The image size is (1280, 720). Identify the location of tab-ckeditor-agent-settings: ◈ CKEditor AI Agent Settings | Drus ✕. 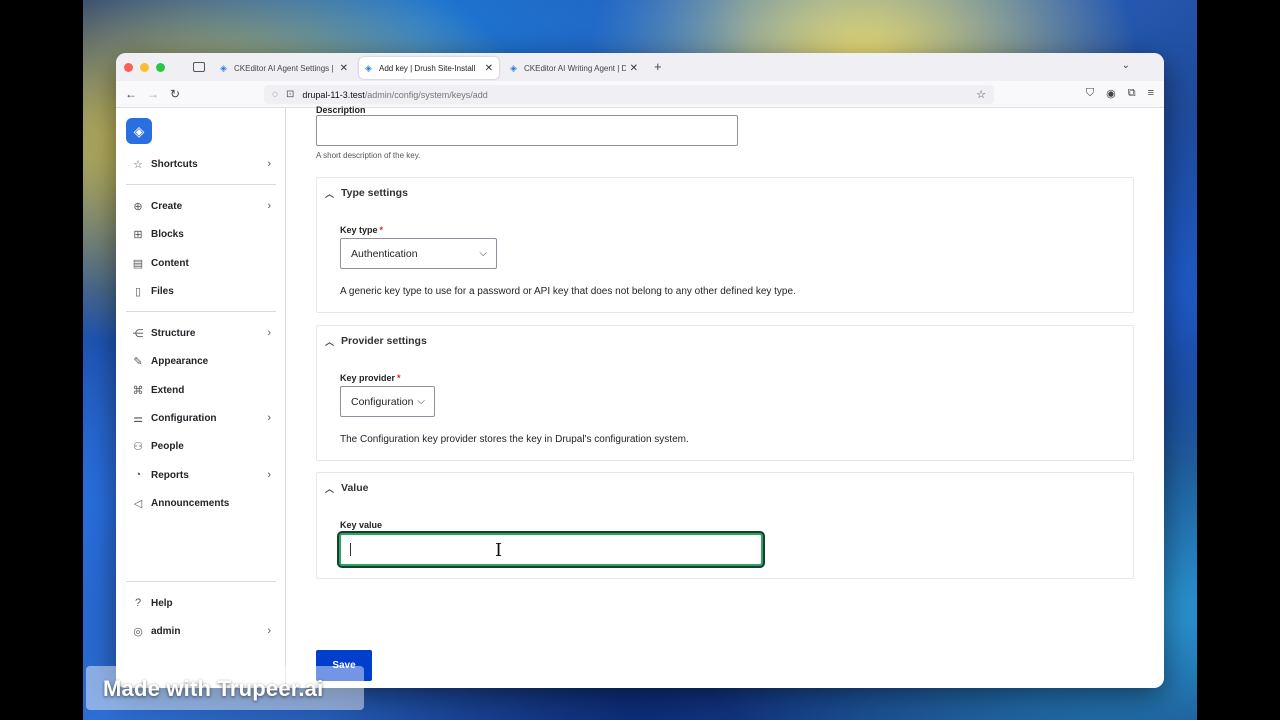
(284, 68).